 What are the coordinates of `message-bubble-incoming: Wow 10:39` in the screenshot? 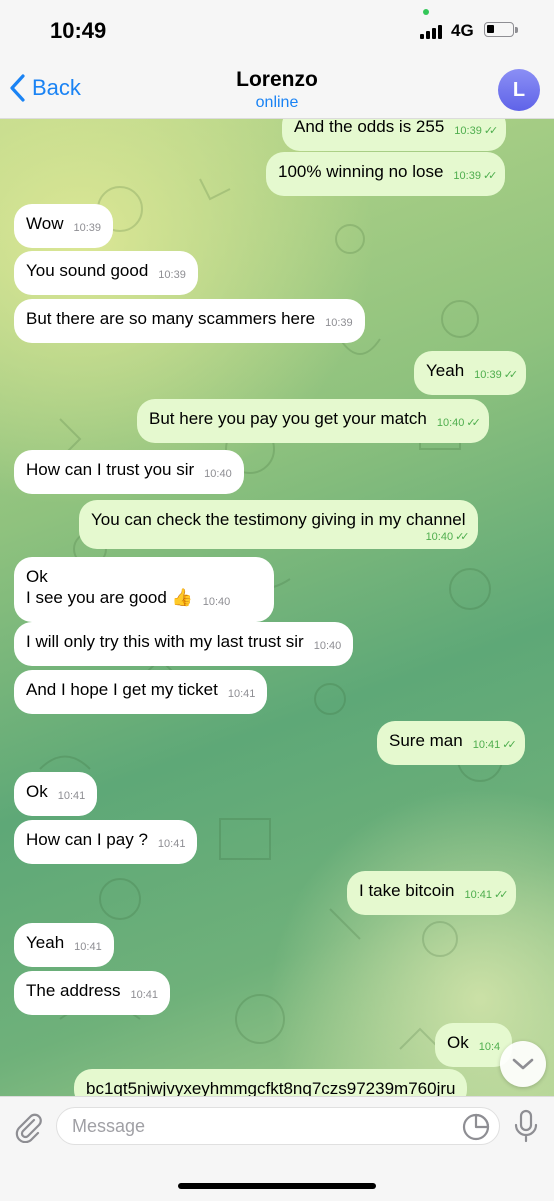 It's located at (64, 226).